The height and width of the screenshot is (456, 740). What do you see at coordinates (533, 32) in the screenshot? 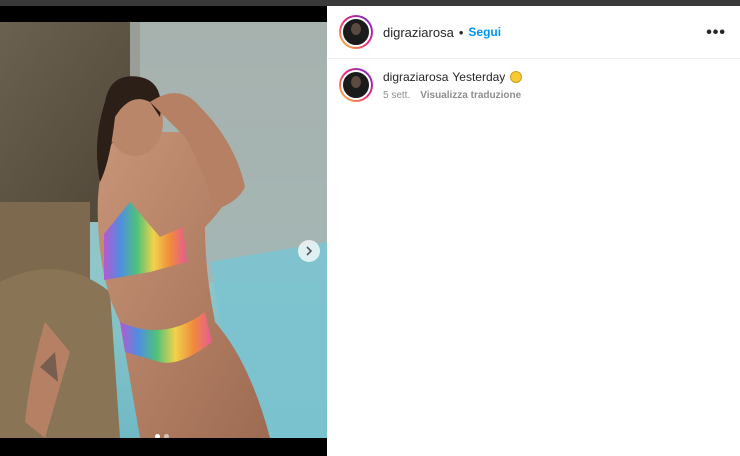
I see `post-header: digraziarosa • Segui •••` at bounding box center [533, 32].